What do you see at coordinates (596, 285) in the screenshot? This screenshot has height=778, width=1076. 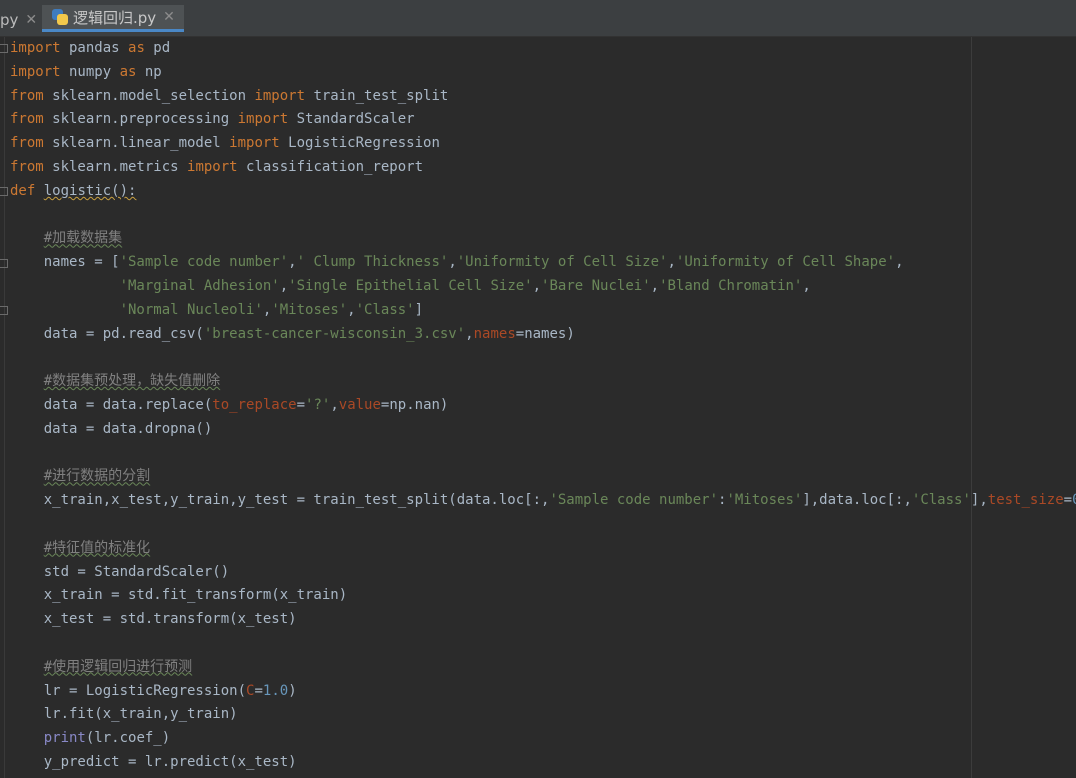 I see `code-token: 'Bare Nuclei'` at bounding box center [596, 285].